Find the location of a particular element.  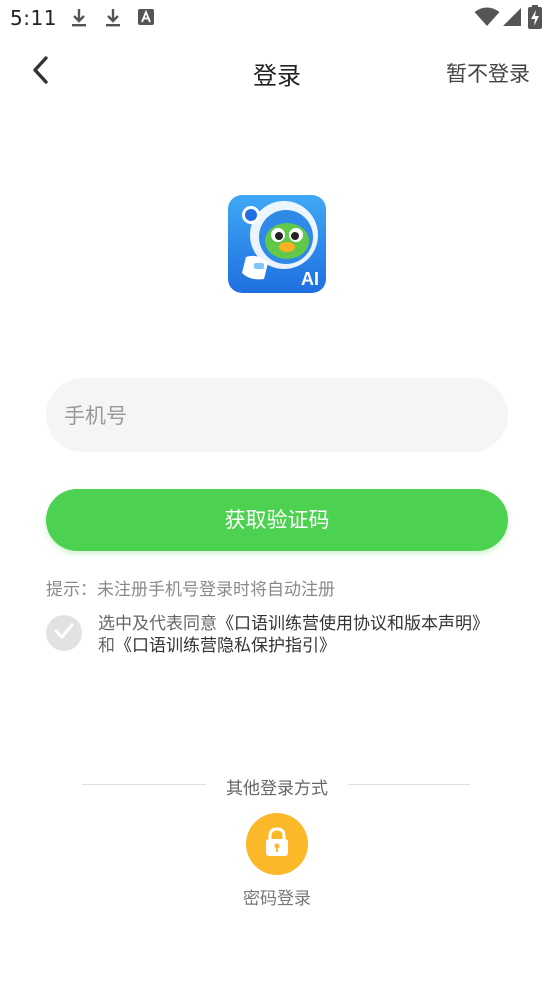

skip-login-button: 暂不登录 is located at coordinates (488, 73).